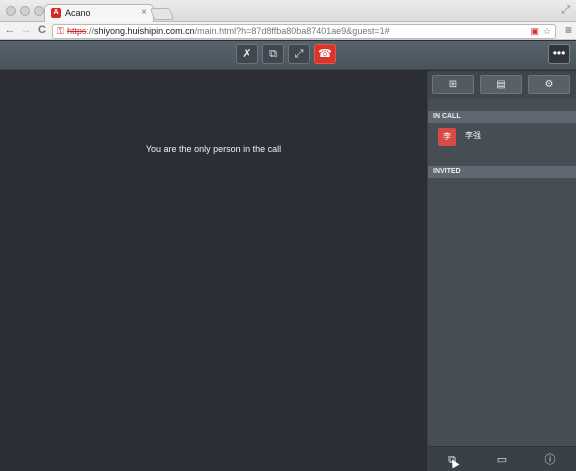  I want to click on https-warning-icon: ⚿, so click(60, 31).